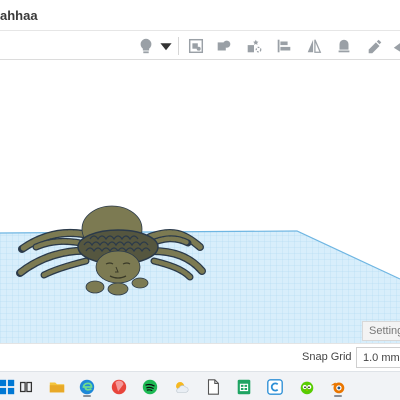 This screenshot has width=400, height=400. What do you see at coordinates (224, 46) in the screenshot?
I see `shape-group-icon` at bounding box center [224, 46].